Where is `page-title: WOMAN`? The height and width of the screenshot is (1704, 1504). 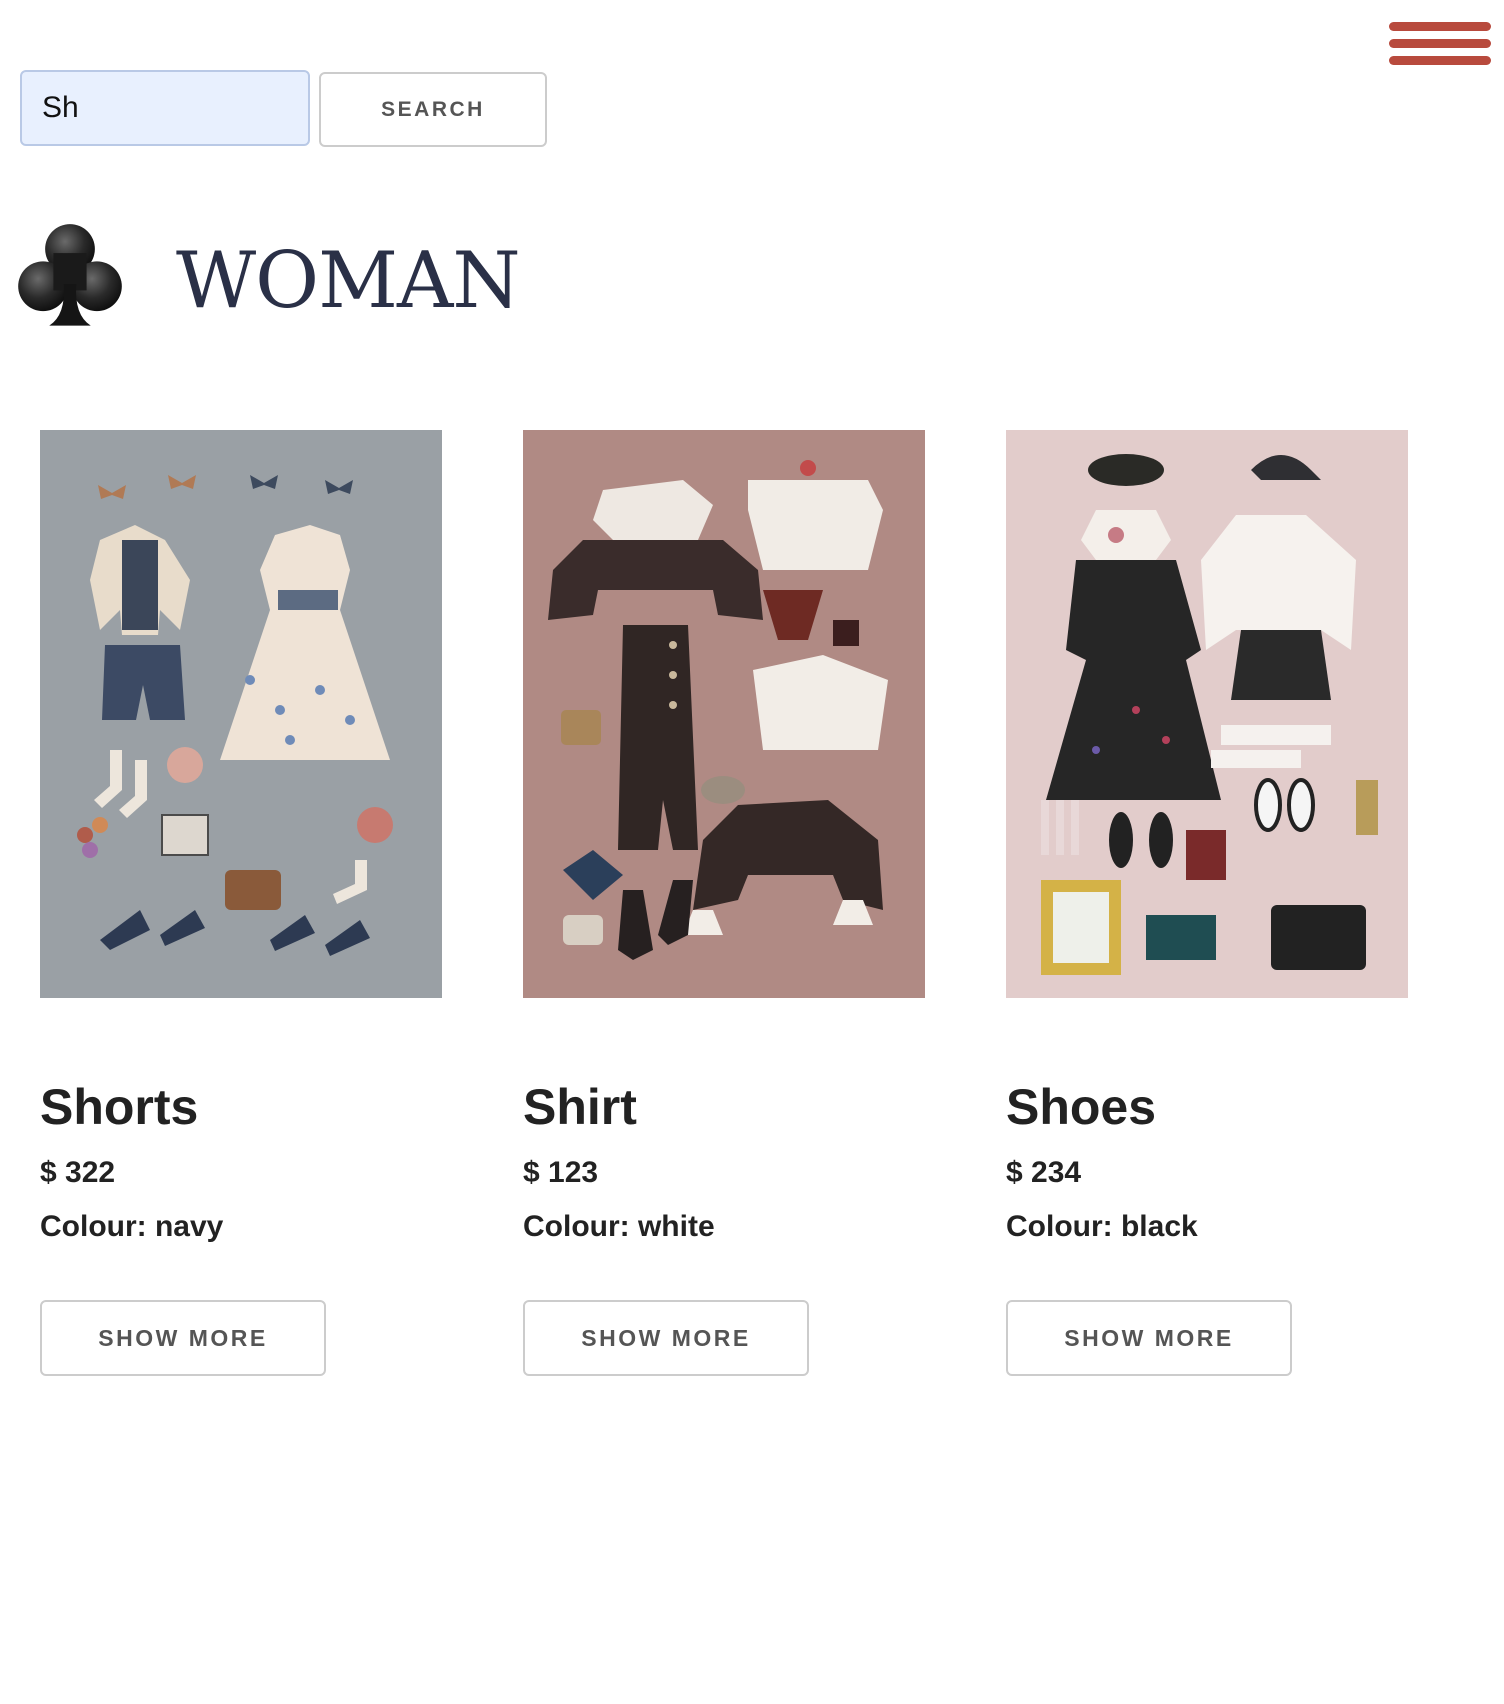
page-title: WOMAN is located at coordinates (348, 281).